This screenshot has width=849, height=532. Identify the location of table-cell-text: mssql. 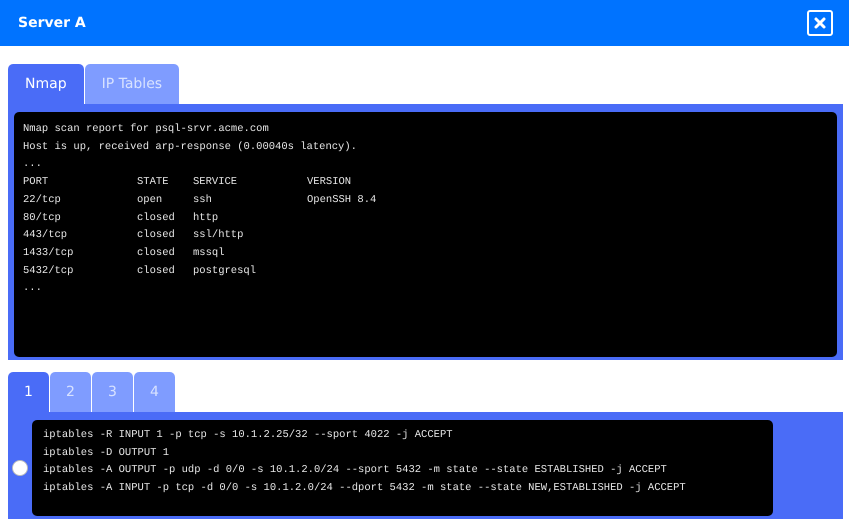
(209, 253).